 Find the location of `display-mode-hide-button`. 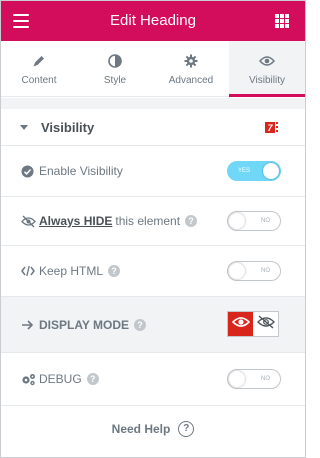

display-mode-hide-button is located at coordinates (265, 324).